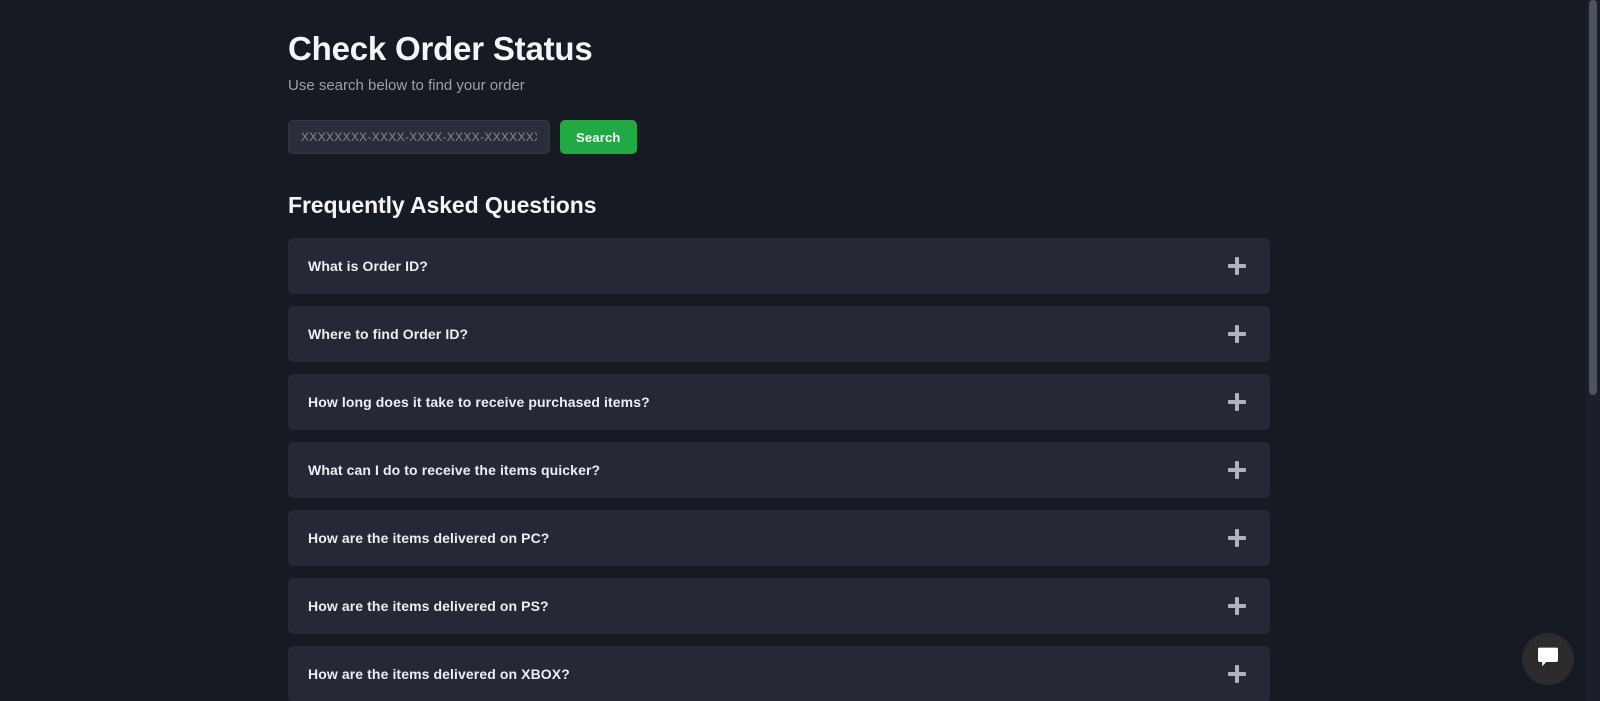  What do you see at coordinates (779, 334) in the screenshot?
I see `faq-item: Where to find Order ID?` at bounding box center [779, 334].